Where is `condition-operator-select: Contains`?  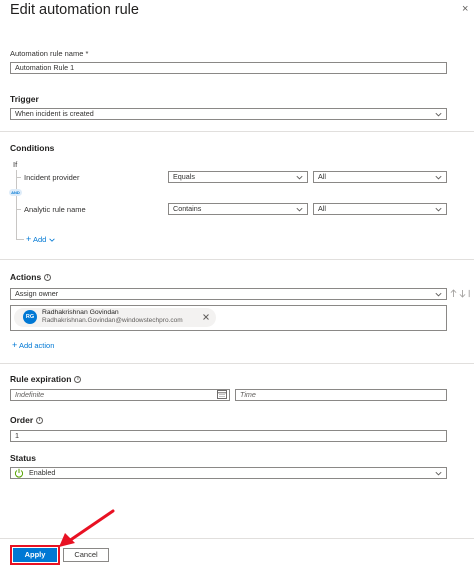 condition-operator-select: Contains is located at coordinates (238, 209).